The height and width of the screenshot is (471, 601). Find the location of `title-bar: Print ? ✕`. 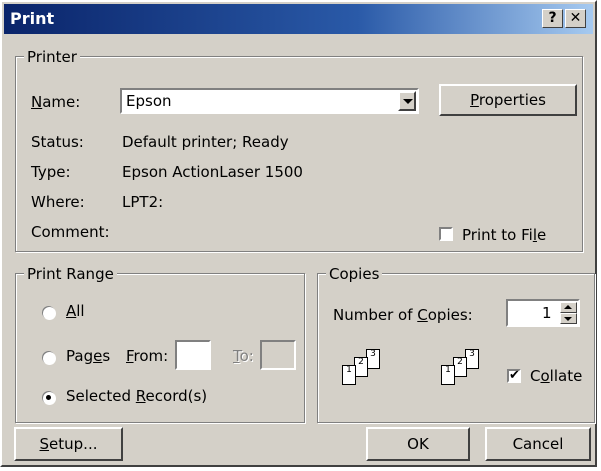

title-bar: Print ? ✕ is located at coordinates (298, 19).